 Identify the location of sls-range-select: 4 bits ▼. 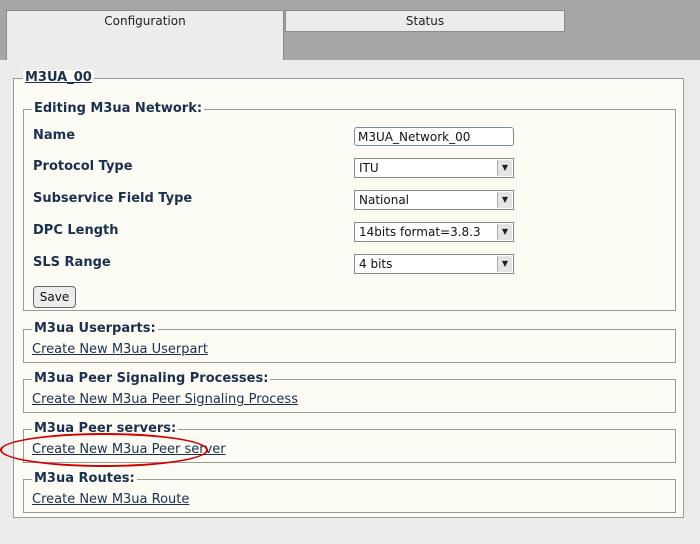
(434, 264).